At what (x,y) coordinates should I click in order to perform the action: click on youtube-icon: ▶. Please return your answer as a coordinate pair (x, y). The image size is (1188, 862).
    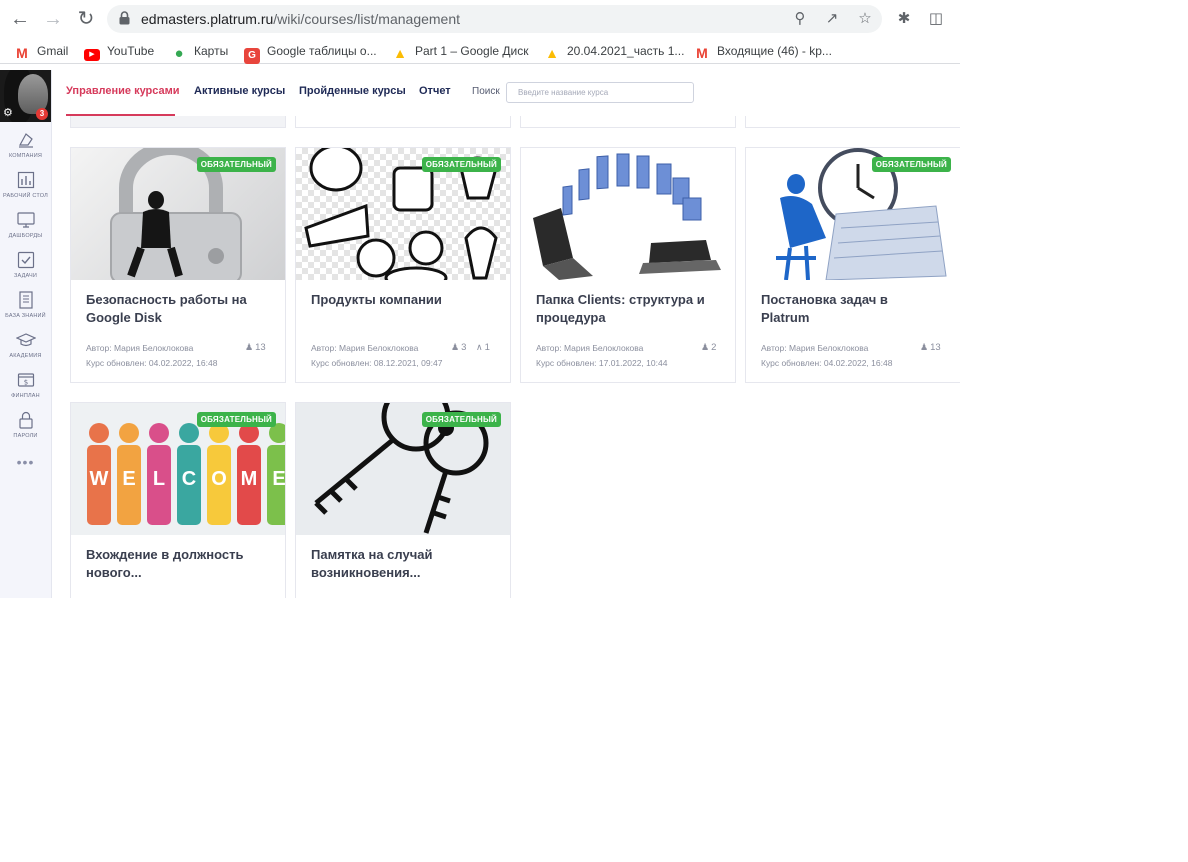
    Looking at the image, I should click on (92, 55).